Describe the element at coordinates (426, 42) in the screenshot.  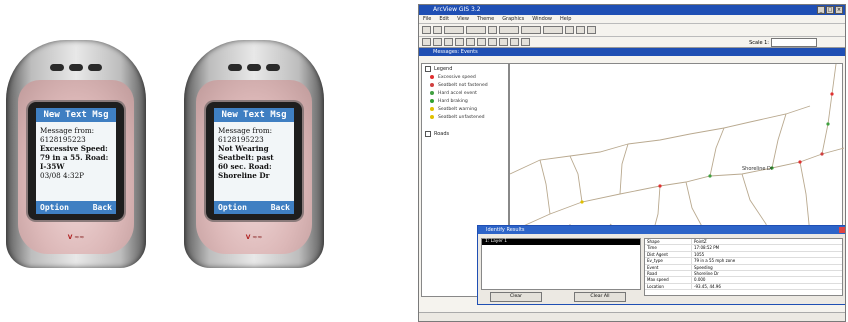
I see `identify-tool` at that location.